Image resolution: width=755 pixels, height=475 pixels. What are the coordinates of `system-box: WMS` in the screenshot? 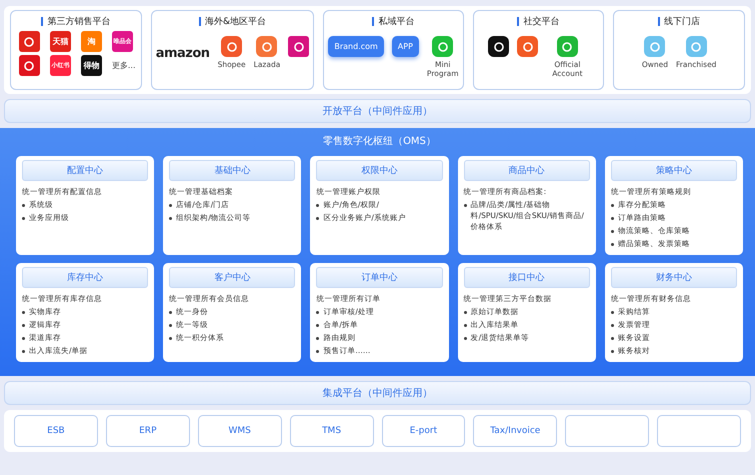 It's located at (240, 431).